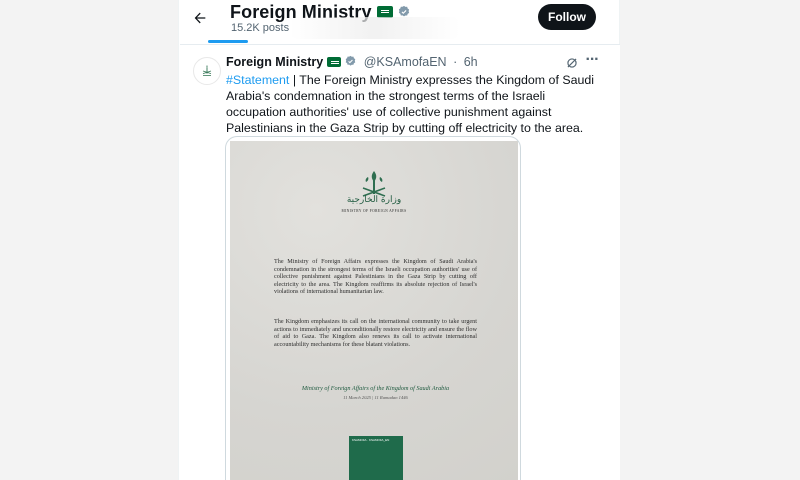  Describe the element at coordinates (257, 80) in the screenshot. I see `hashtag-link: #Statement` at that location.